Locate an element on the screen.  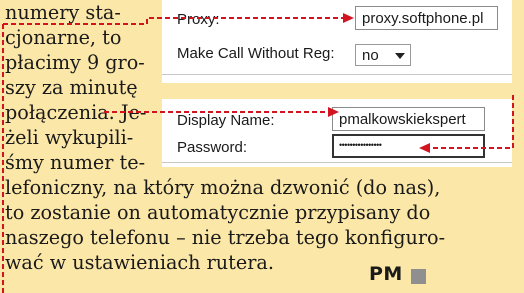
arrow-head-password is located at coordinates (424, 148).